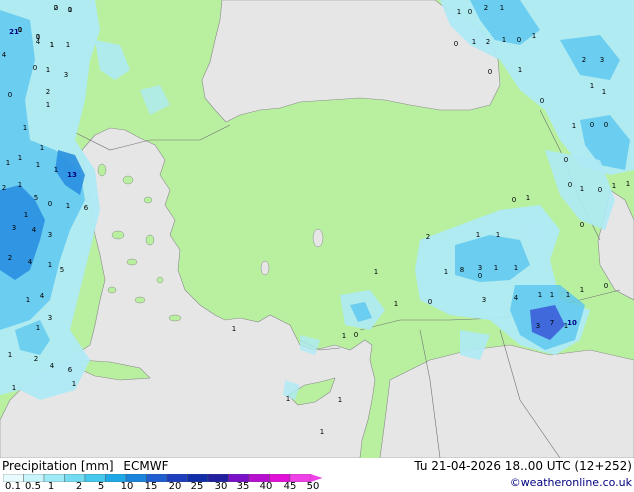 The image size is (634, 492). Describe the element at coordinates (572, 323) in the screenshot. I see `precip-value-label: 10` at that location.